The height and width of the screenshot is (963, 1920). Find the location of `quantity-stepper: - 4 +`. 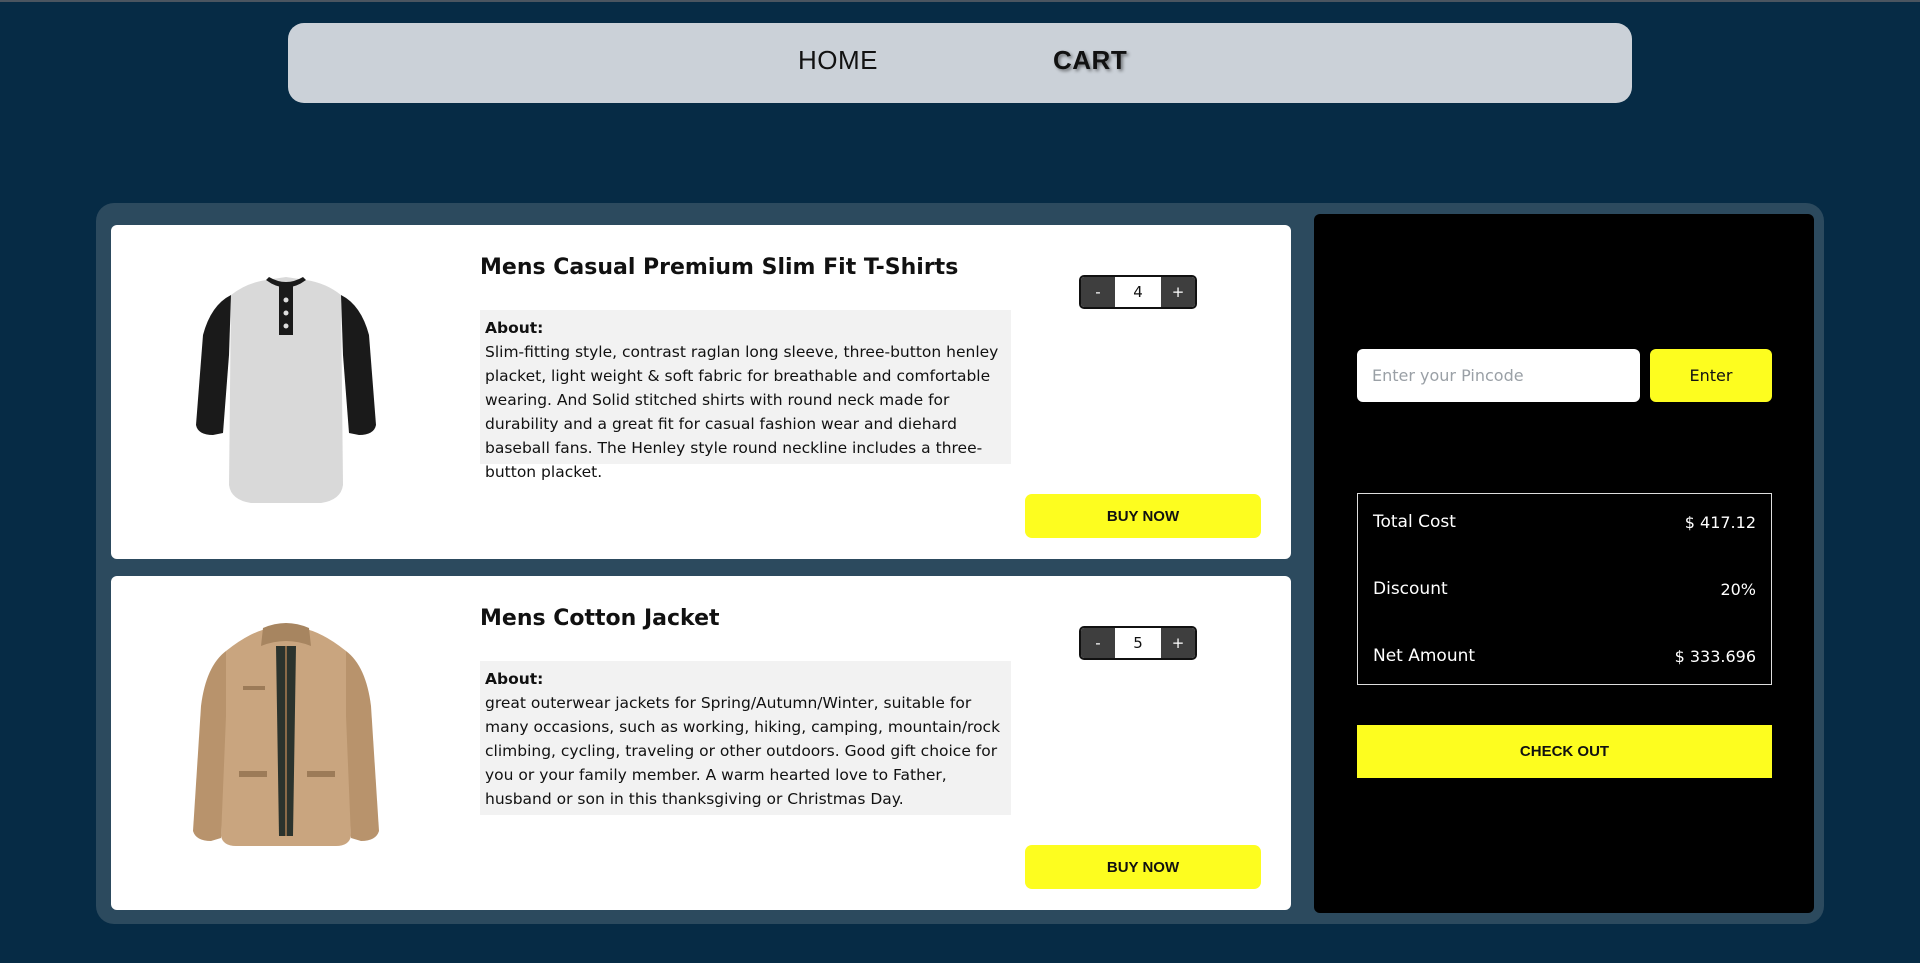

quantity-stepper: - 4 + is located at coordinates (1138, 292).